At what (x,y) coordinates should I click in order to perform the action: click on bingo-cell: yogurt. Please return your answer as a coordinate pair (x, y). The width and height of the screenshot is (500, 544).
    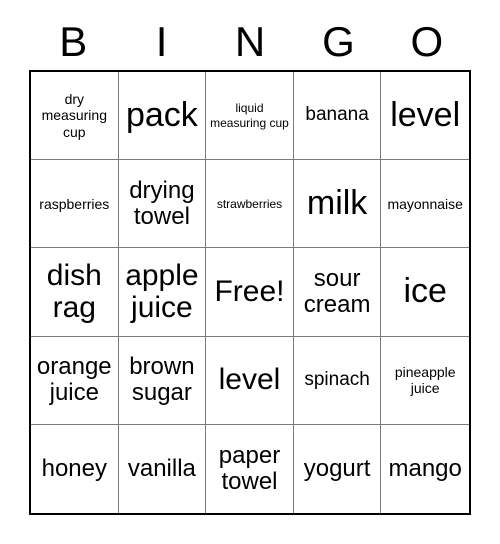
    Looking at the image, I should click on (337, 468).